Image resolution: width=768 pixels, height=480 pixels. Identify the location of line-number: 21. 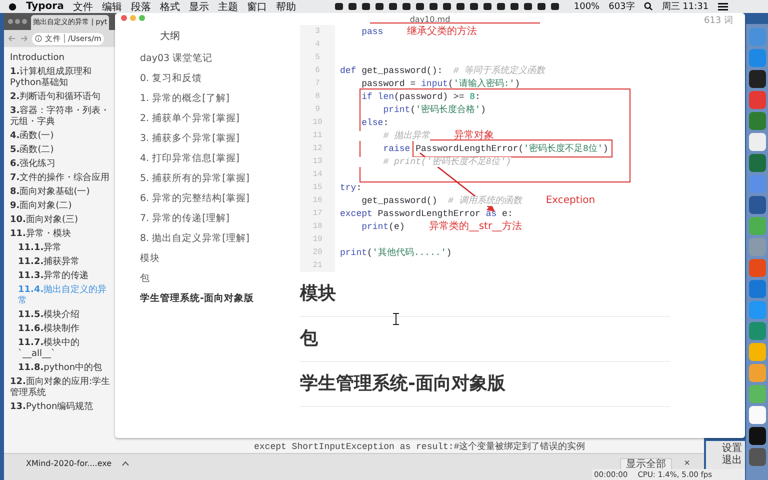
(317, 265).